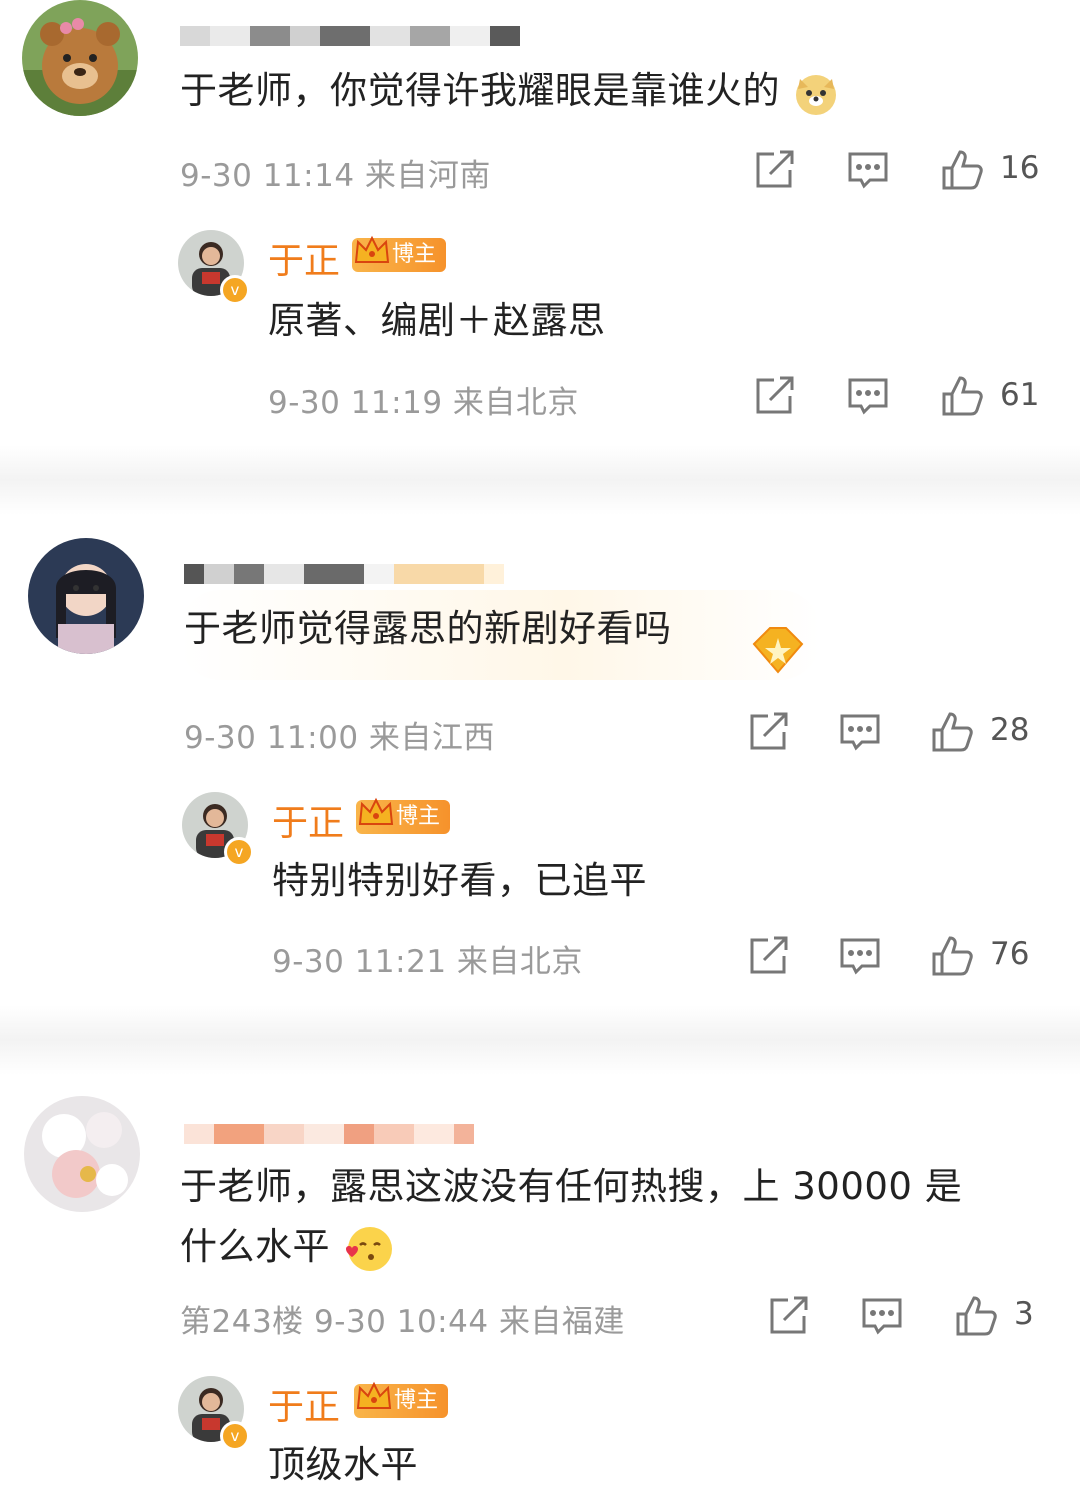  Describe the element at coordinates (335, 176) in the screenshot. I see `comment-meta: 9-30 11:14 来自河南` at that location.